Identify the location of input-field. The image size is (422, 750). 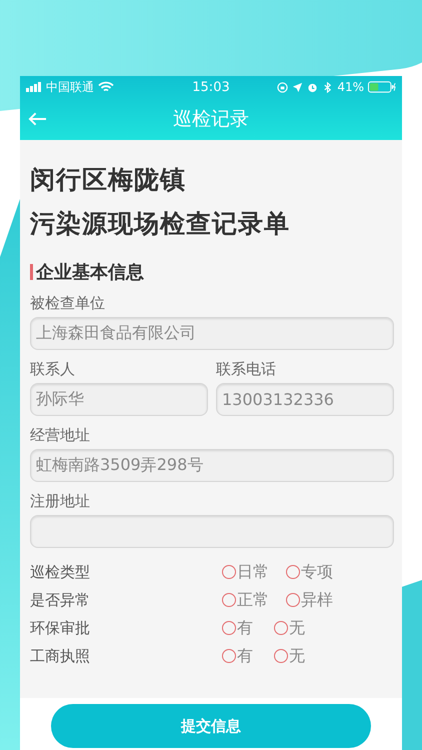
(212, 531).